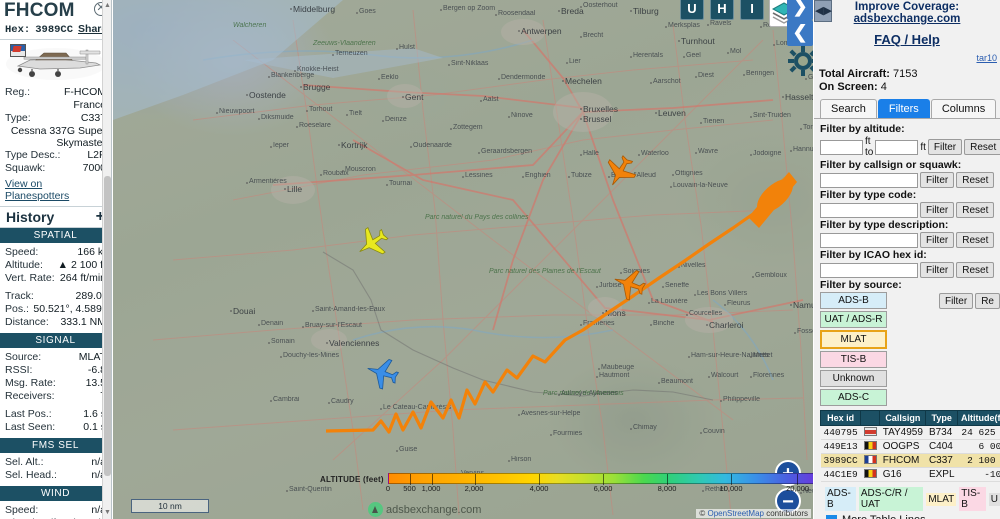 The width and height of the screenshot is (1000, 519). Describe the element at coordinates (868, 195) in the screenshot. I see `filter-typecode-label: Filter by type code:` at that location.